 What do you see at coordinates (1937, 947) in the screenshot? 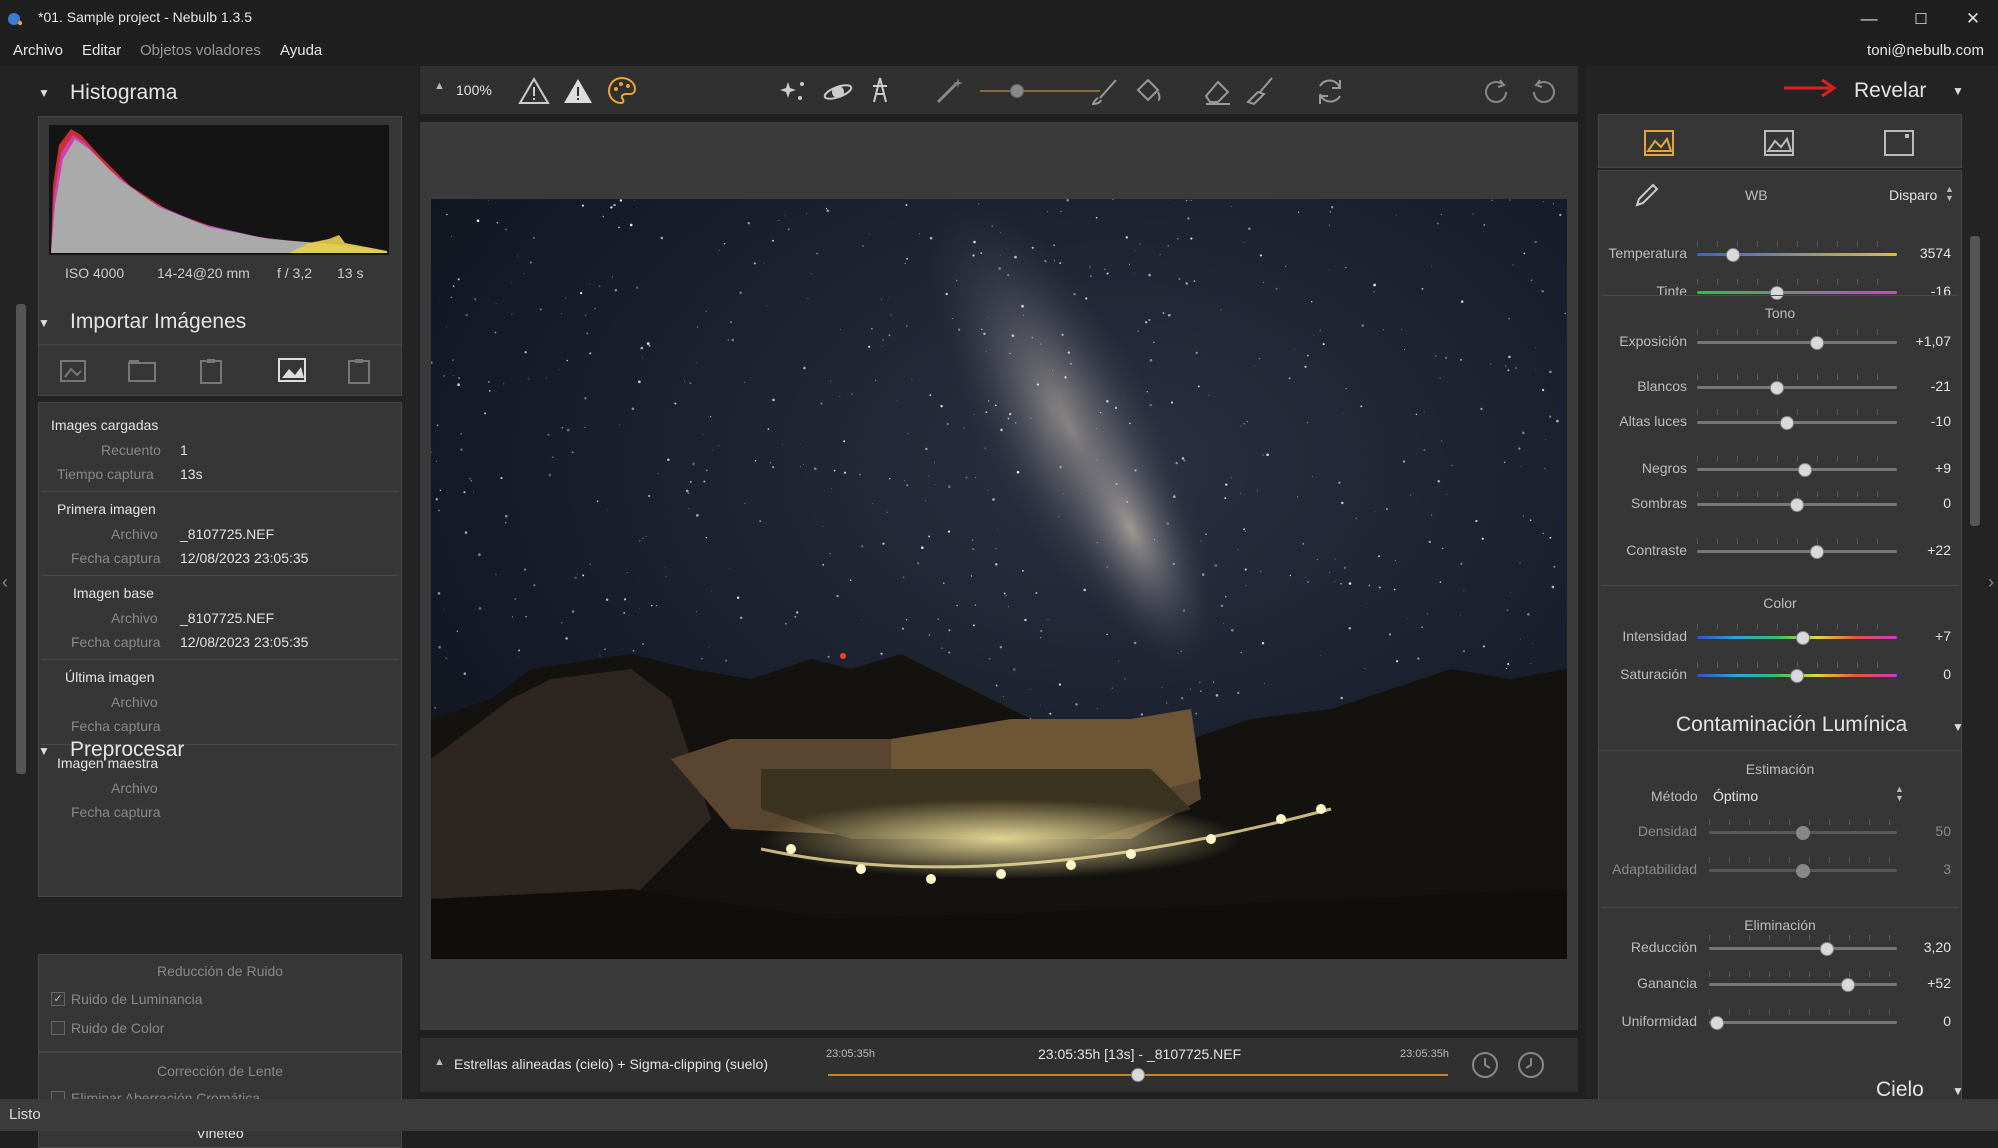
I see `reduction-value: 3,20` at bounding box center [1937, 947].